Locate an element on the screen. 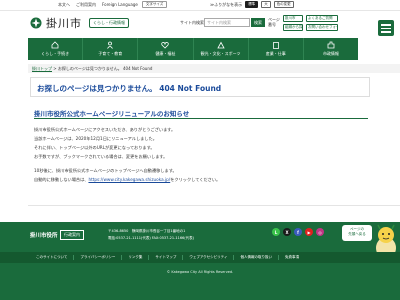  header-link-contact-form: お問い合わせフォーム is located at coordinates (322, 27).